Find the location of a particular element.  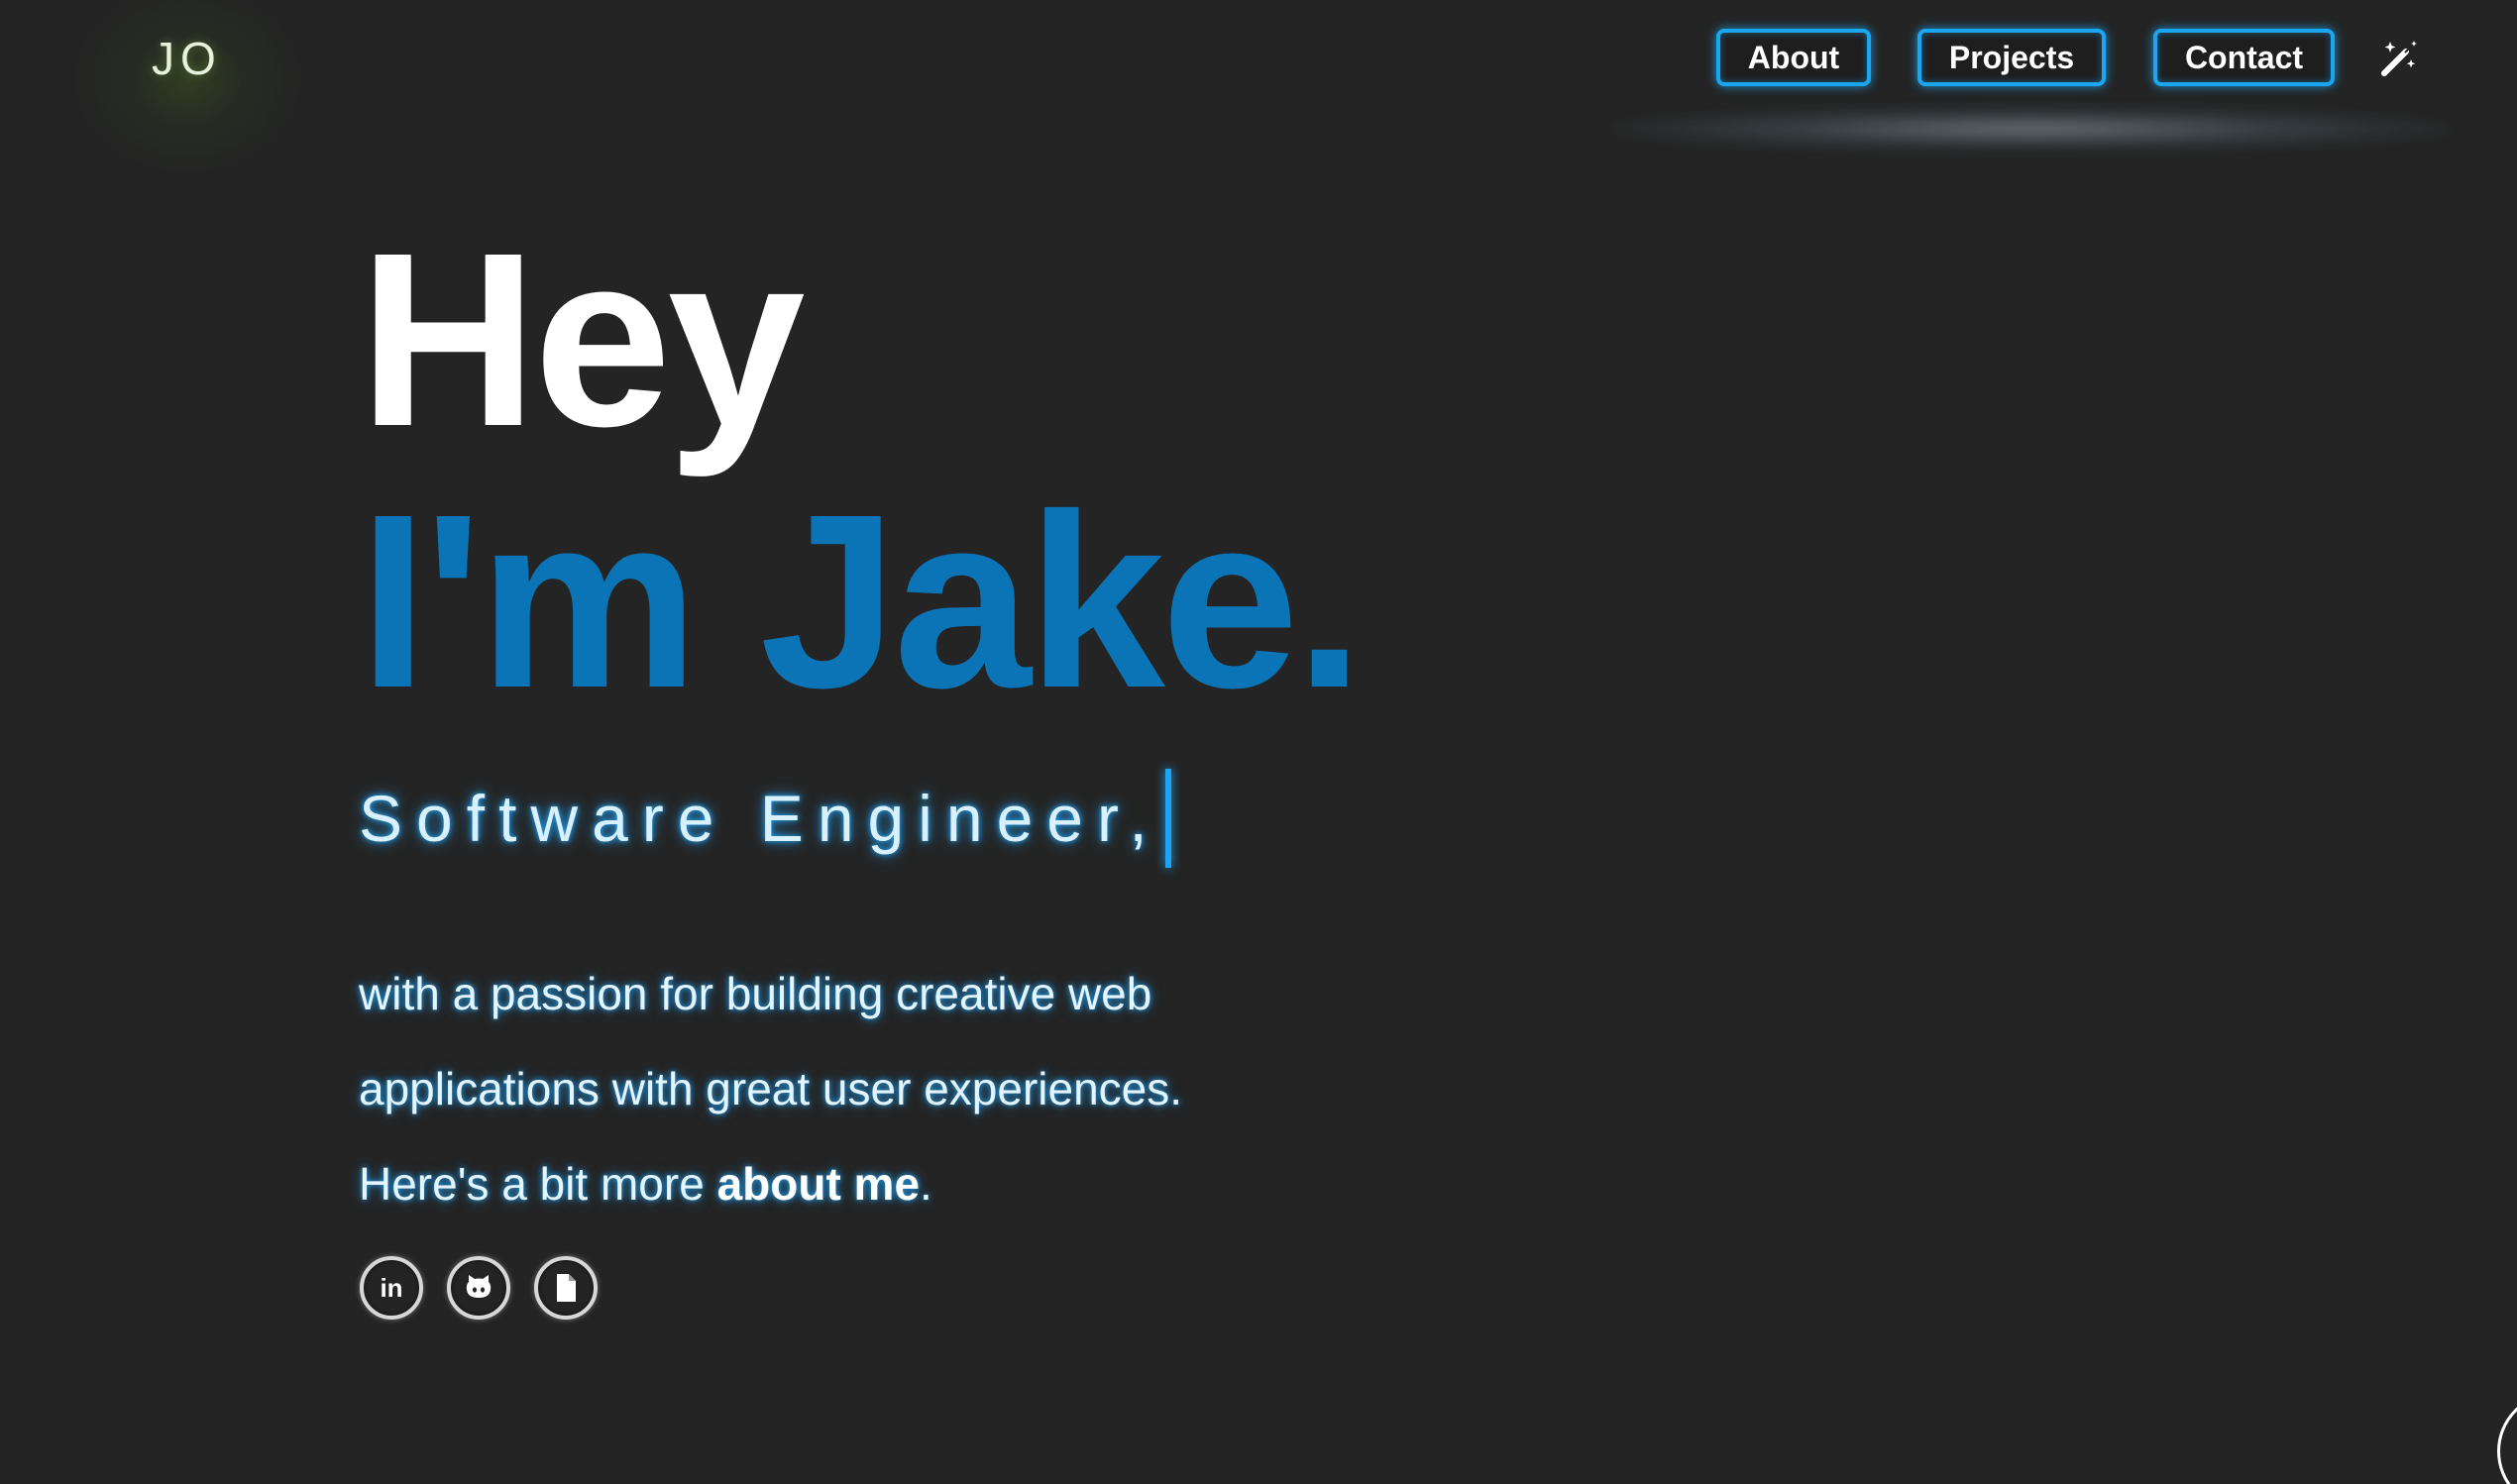

bio-line-3: Here's a bit more about me. is located at coordinates (854, 1184).